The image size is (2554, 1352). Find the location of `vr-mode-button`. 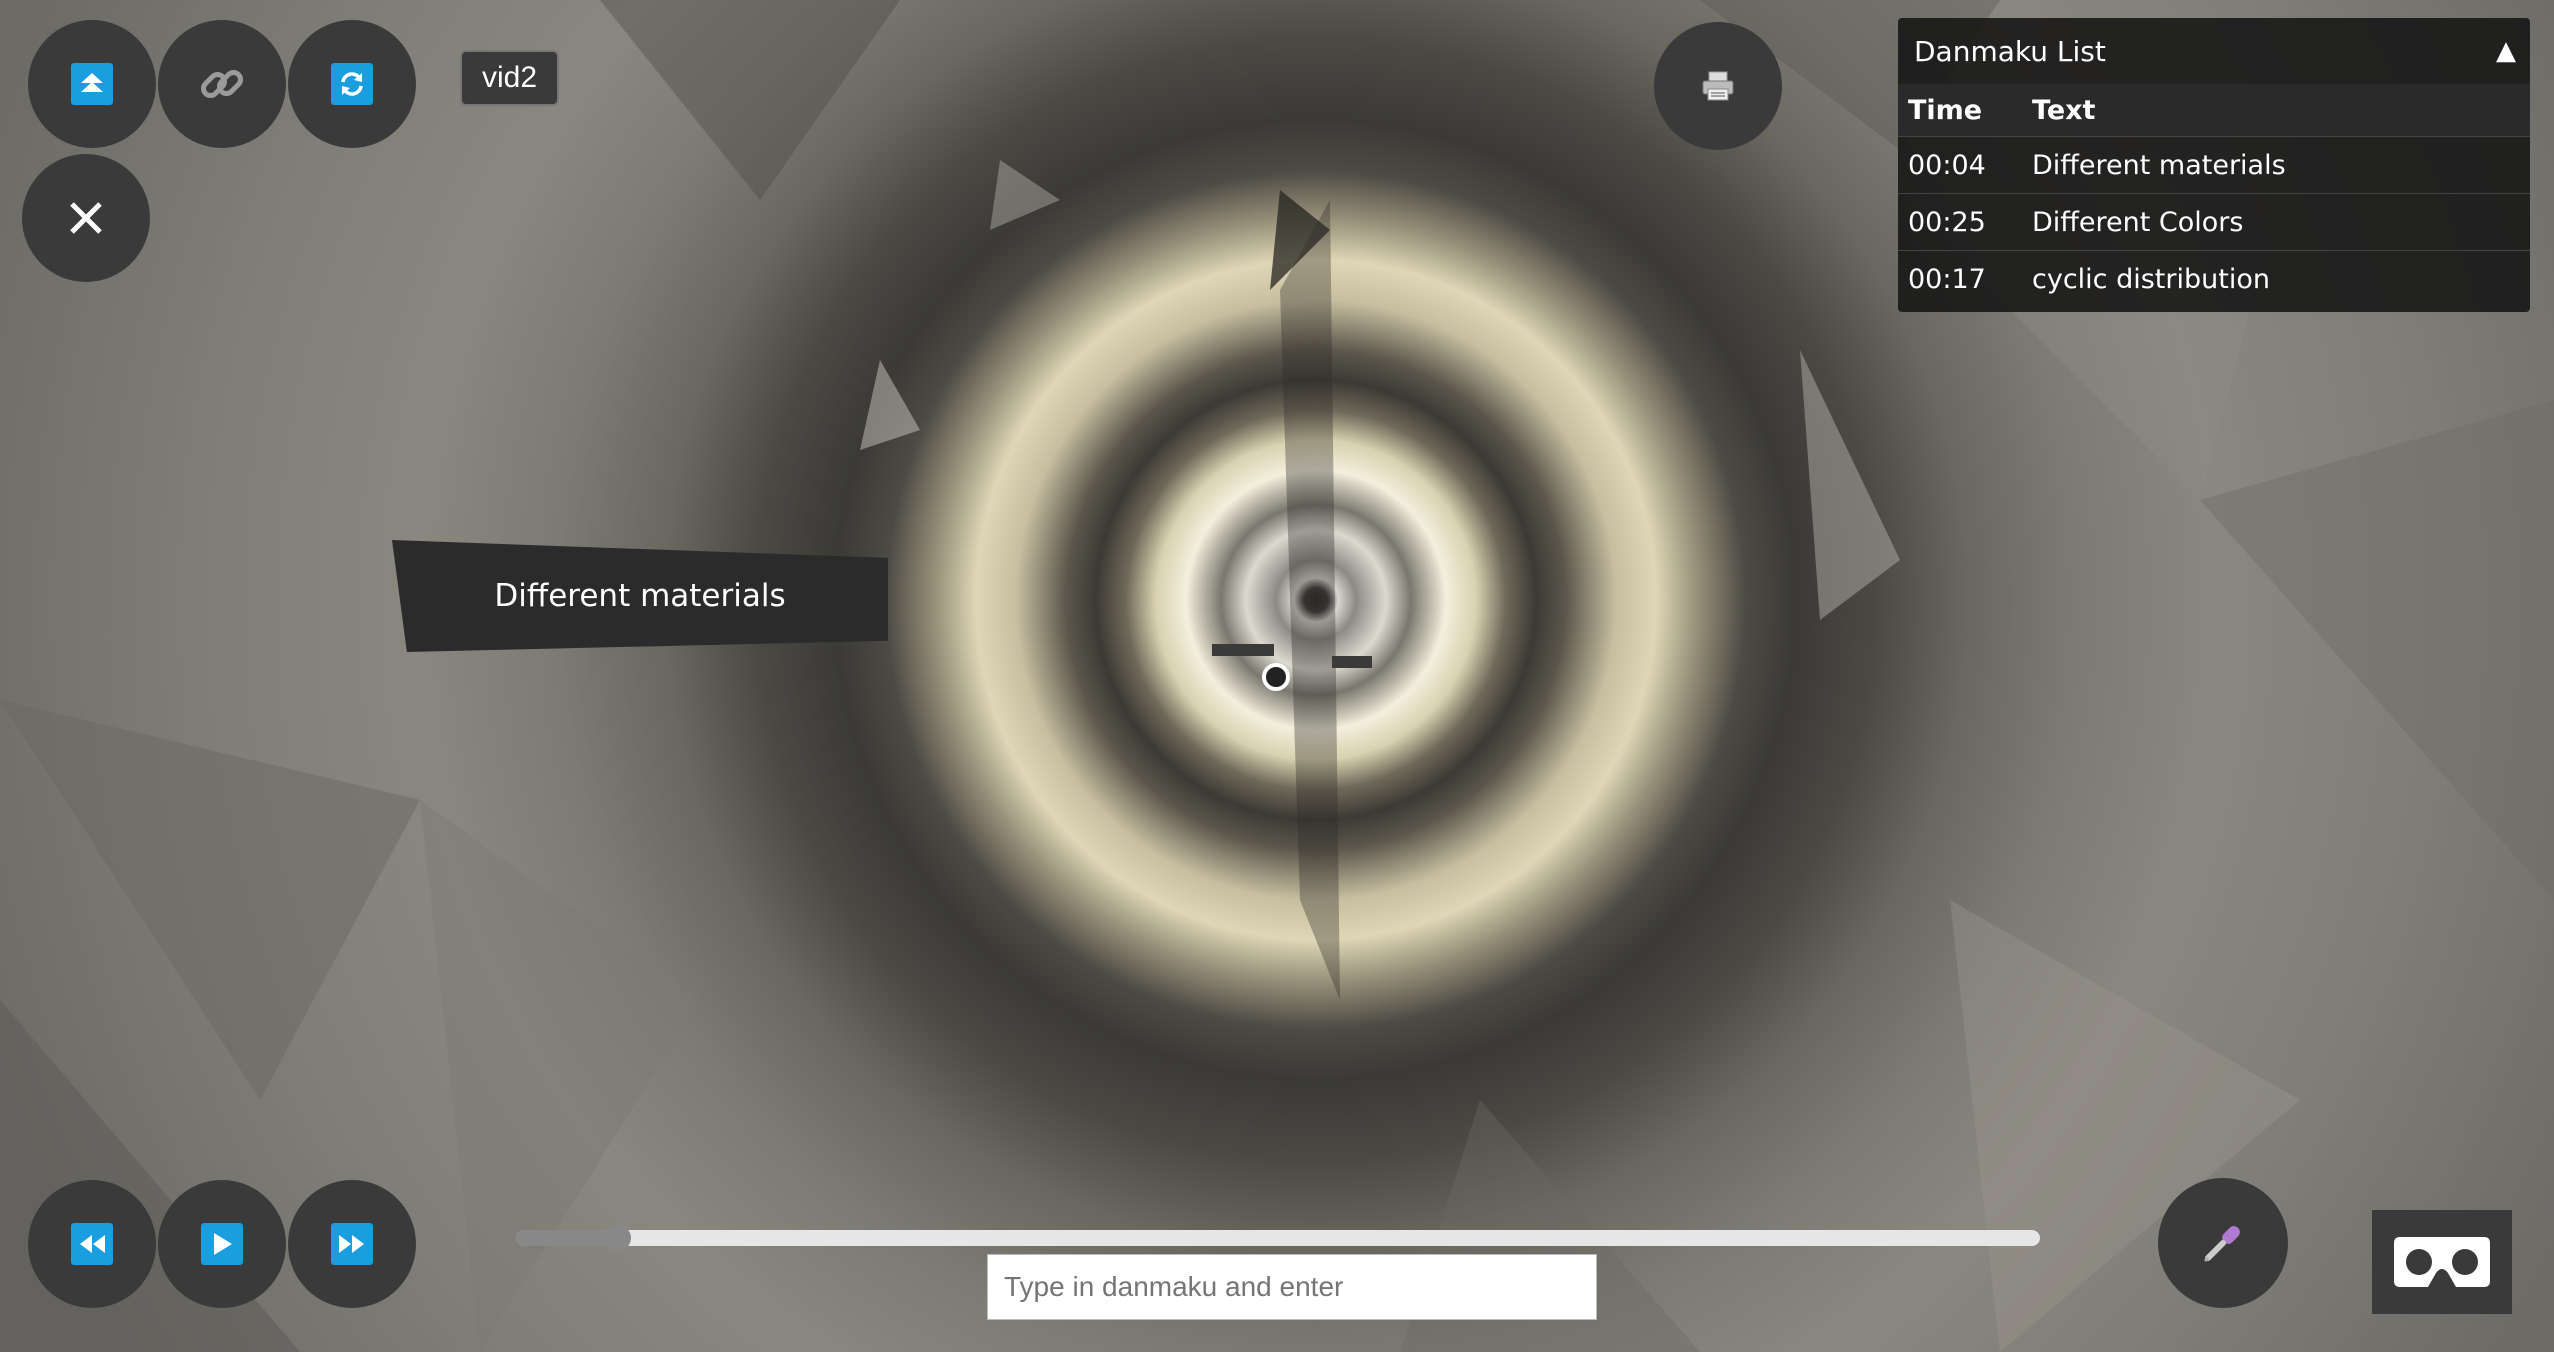

vr-mode-button is located at coordinates (2442, 1262).